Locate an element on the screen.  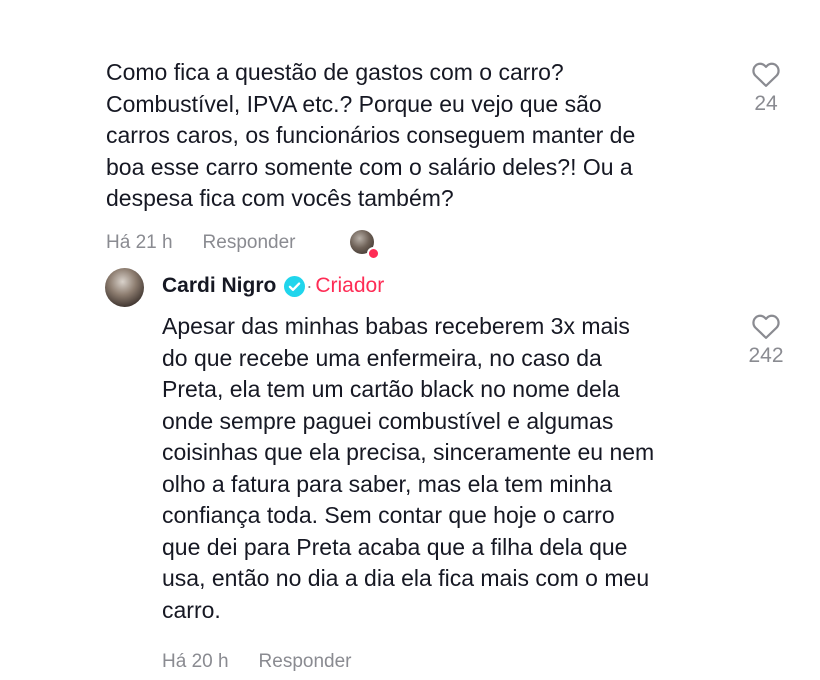
comment-meta: Há 20 h Responder is located at coordinates (257, 662).